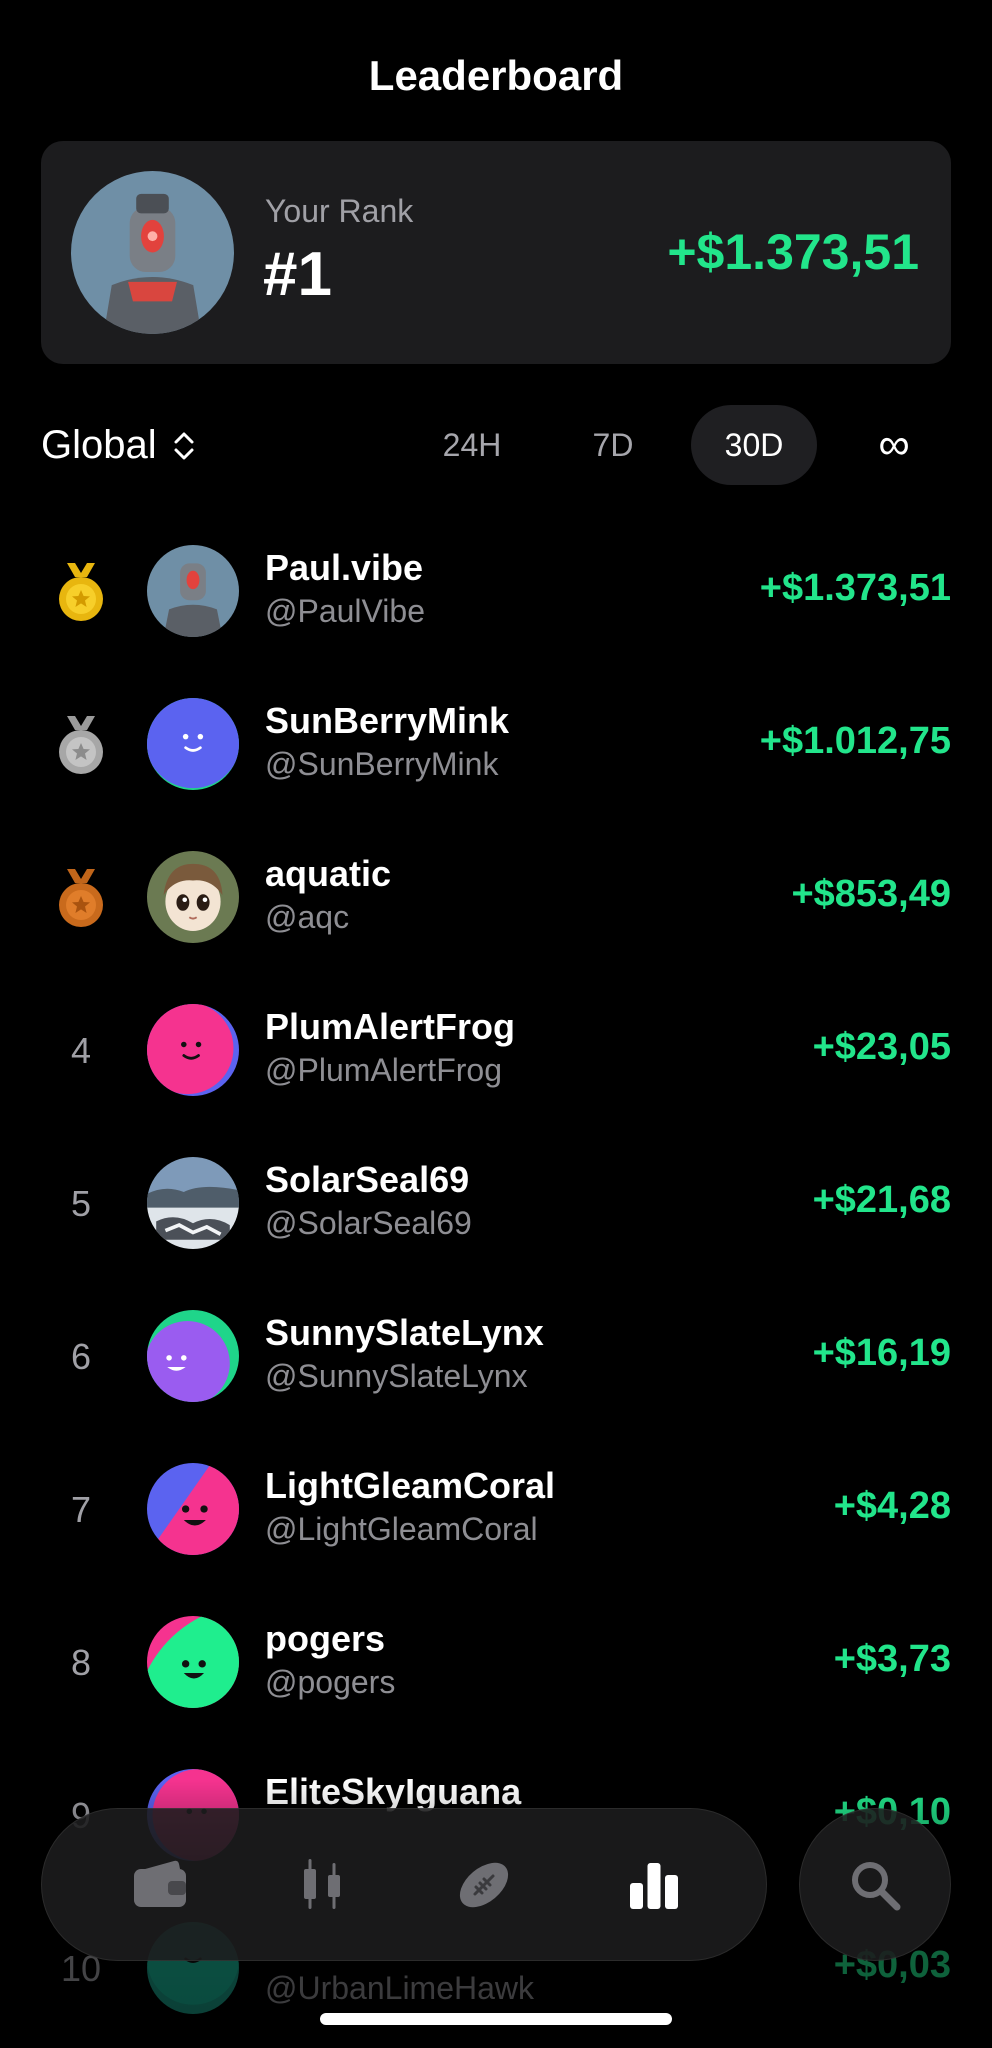  I want to click on list-item: aquatic @aqc +$853,49, so click(496, 897).